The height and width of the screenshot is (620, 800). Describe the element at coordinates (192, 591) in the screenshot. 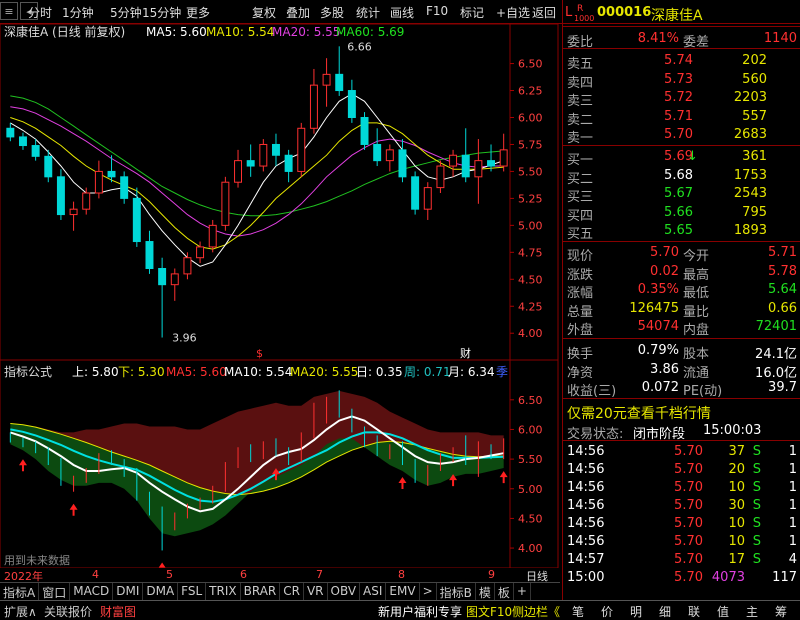

I see `indicator-tab: FSL` at that location.